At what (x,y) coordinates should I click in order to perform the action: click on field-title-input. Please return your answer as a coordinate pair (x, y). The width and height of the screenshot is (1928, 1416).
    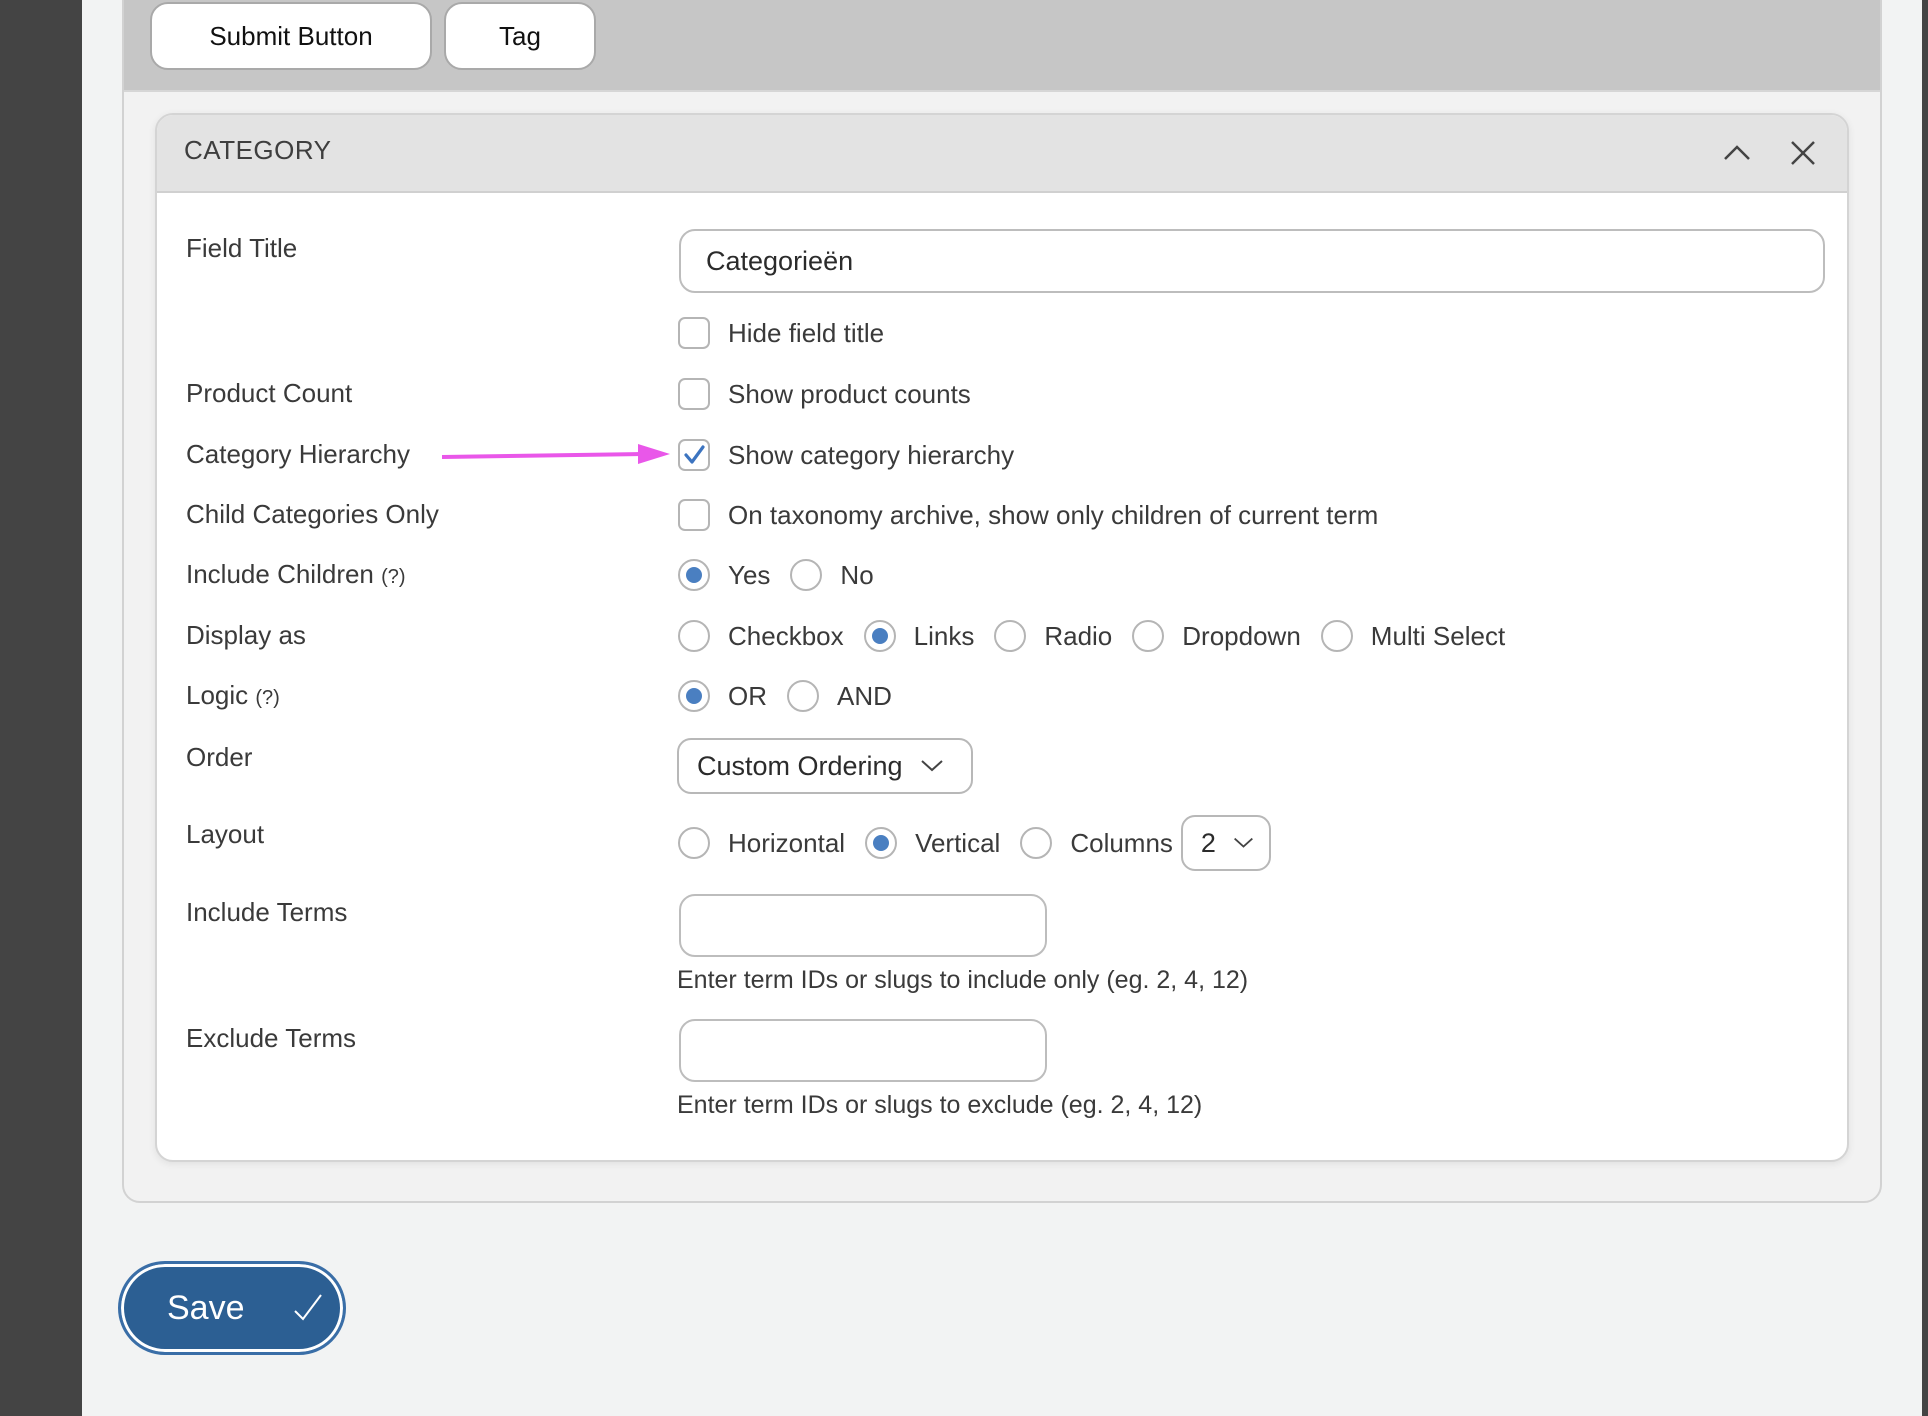
    Looking at the image, I should click on (1252, 261).